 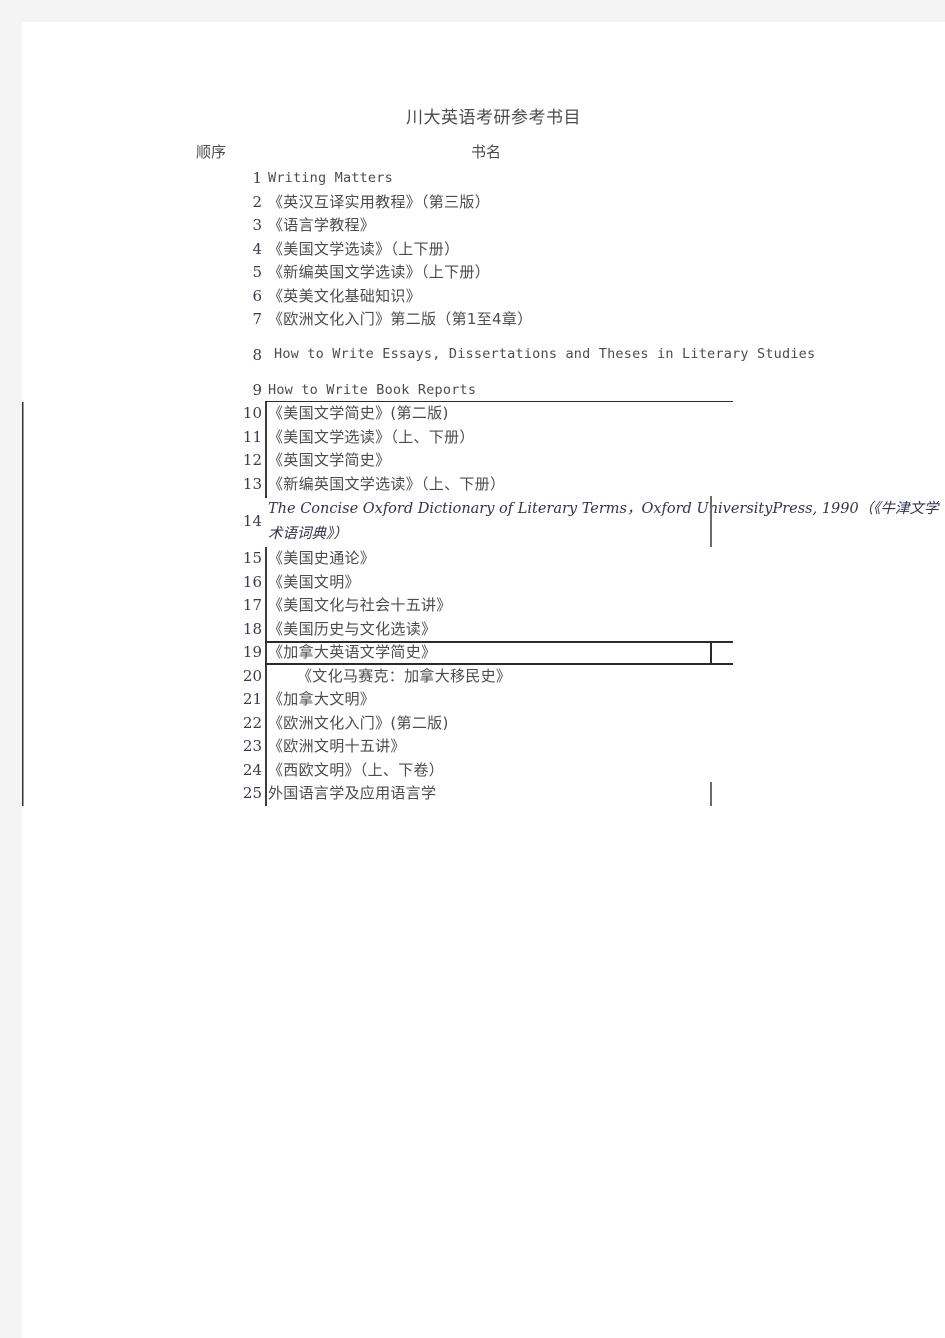 I want to click on table-row: 16 《美国文明》, so click(x=483, y=582).